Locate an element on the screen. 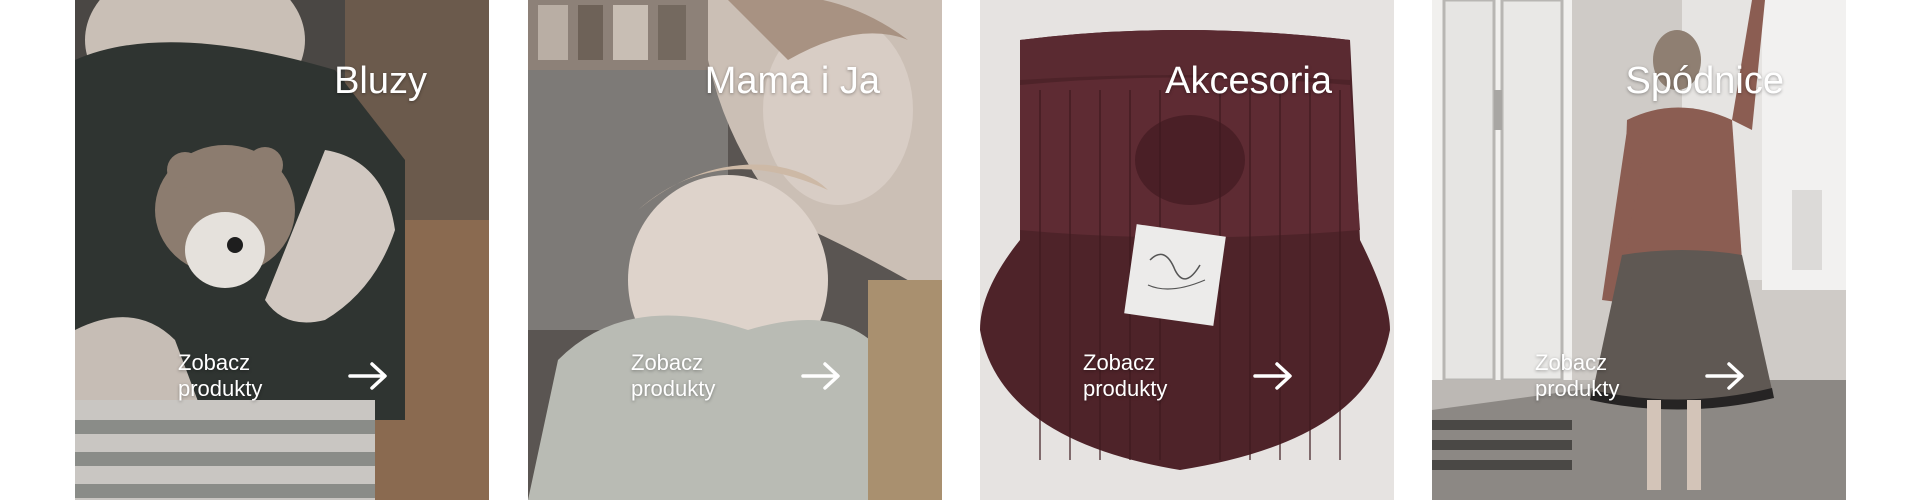 The width and height of the screenshot is (1920, 500). category-title: Spódnice is located at coordinates (1704, 81).